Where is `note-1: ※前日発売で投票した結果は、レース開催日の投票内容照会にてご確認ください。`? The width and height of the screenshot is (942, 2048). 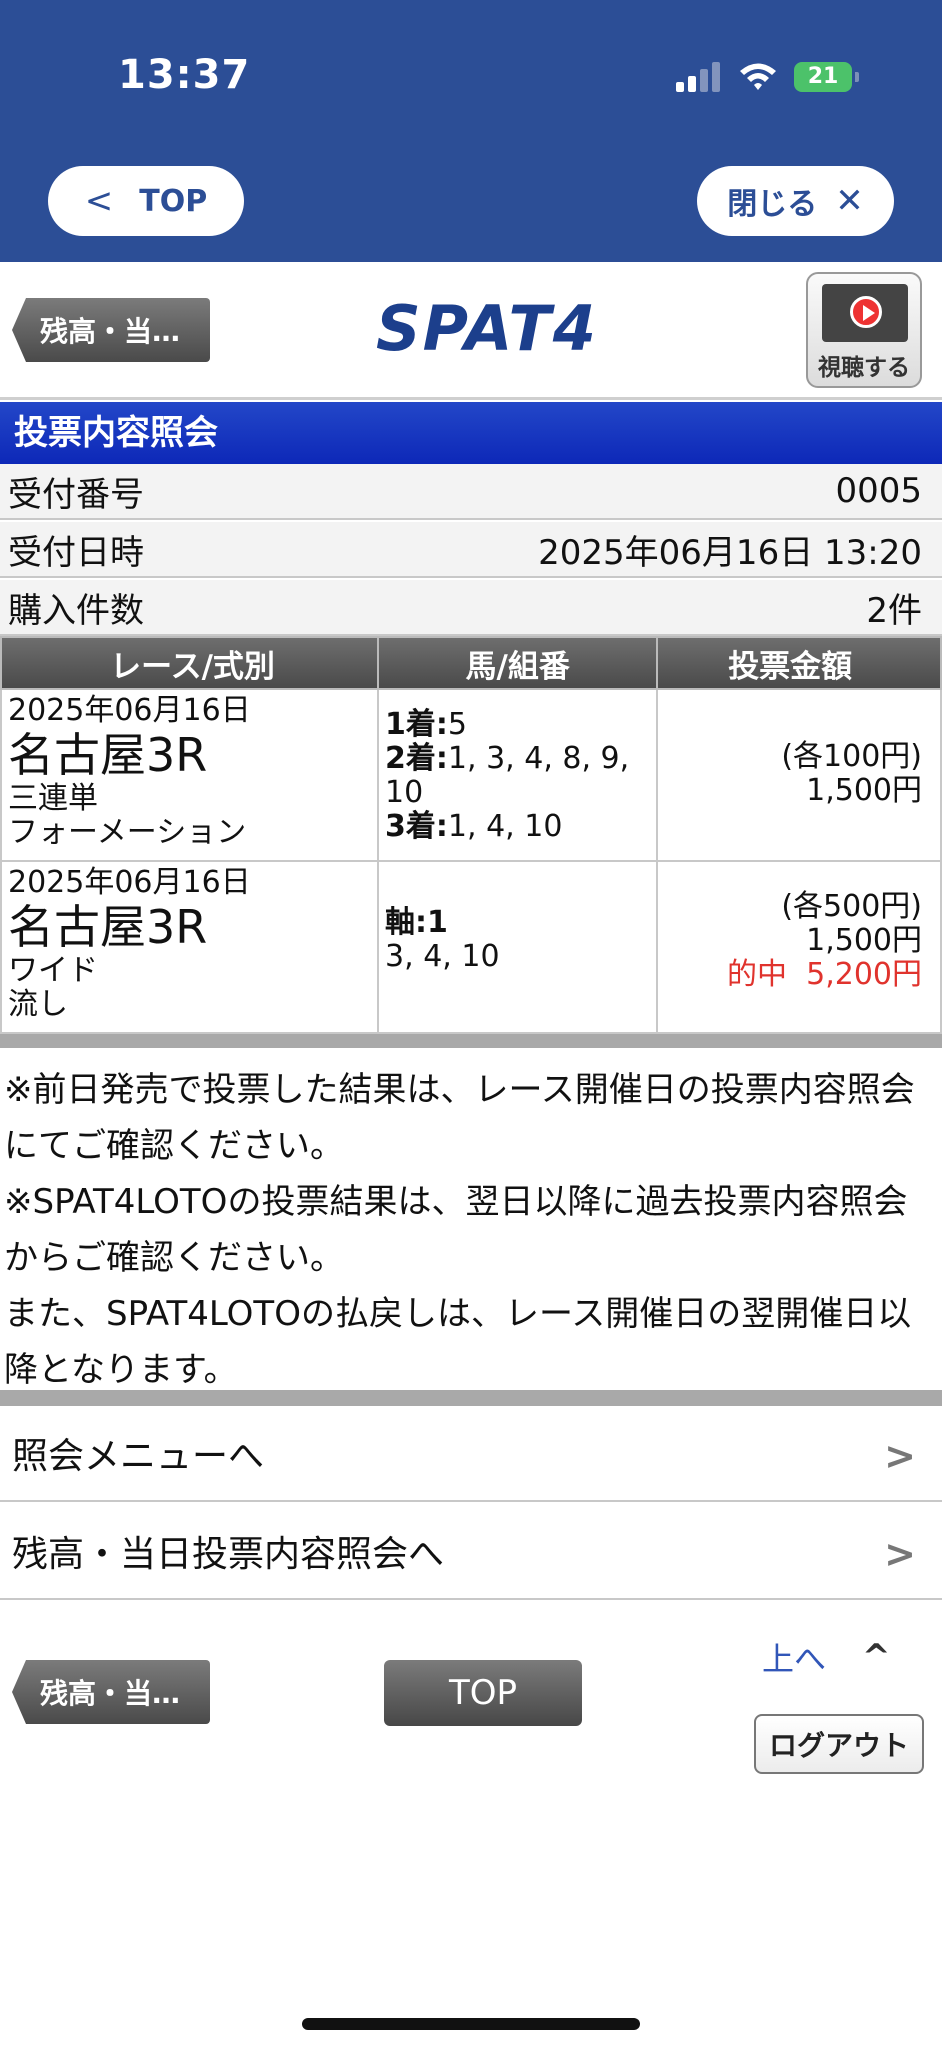 note-1: ※前日発売で投票した結果は、レース開催日の投票内容照会にてご確認ください。 is located at coordinates (459, 1118).